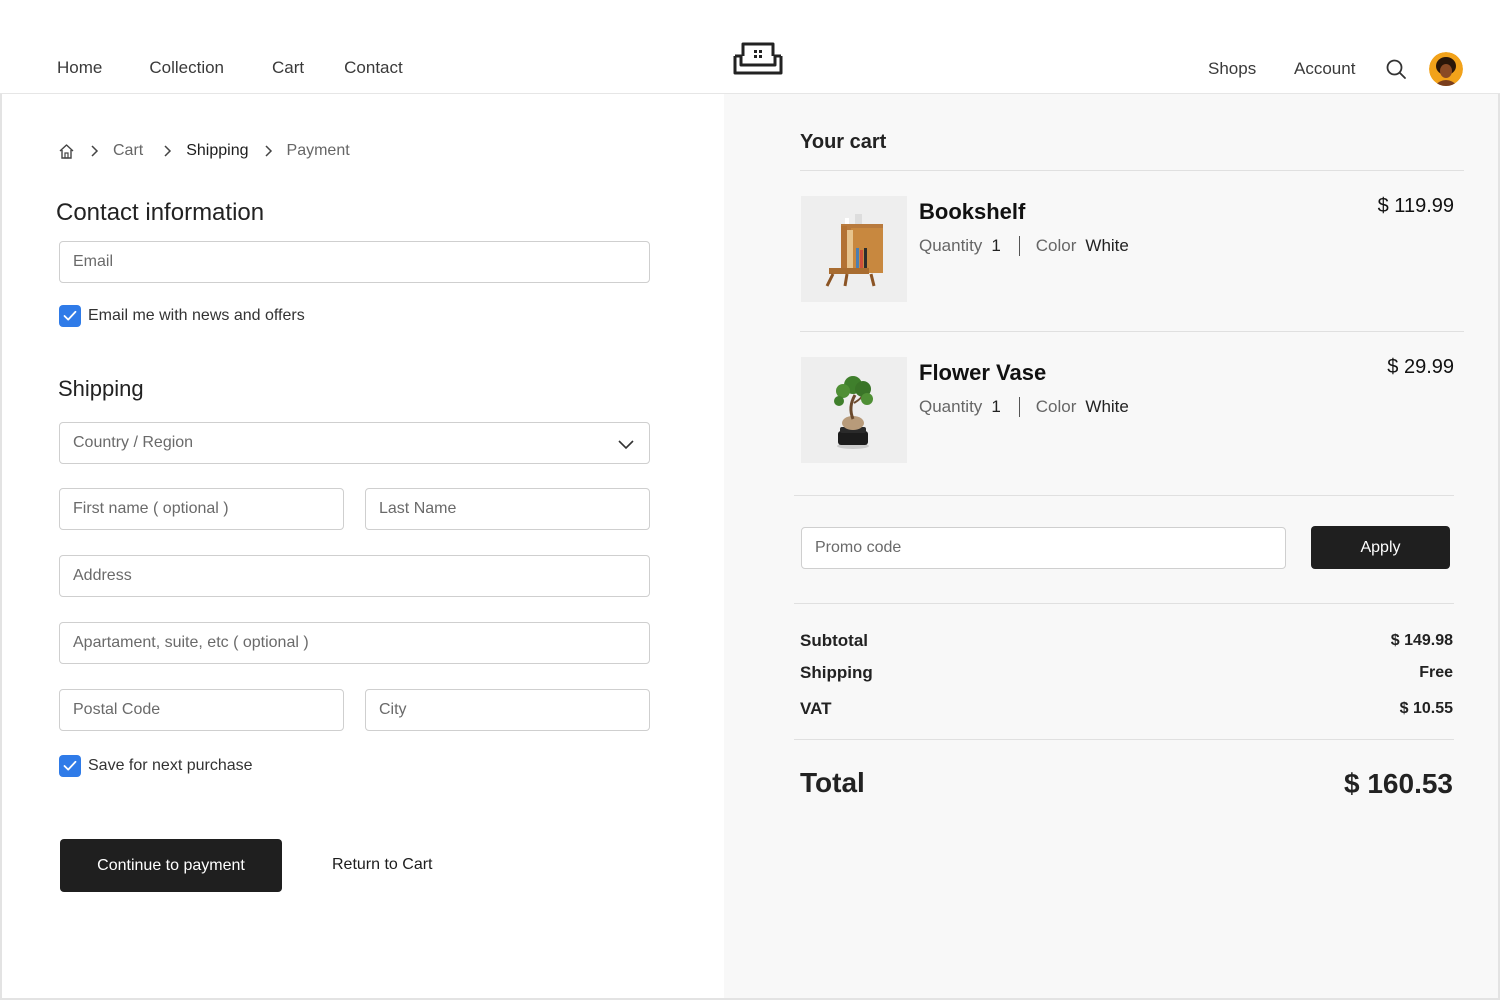 The image size is (1500, 1000). What do you see at coordinates (1421, 640) in the screenshot?
I see `subtotal-value: $ 149.98` at bounding box center [1421, 640].